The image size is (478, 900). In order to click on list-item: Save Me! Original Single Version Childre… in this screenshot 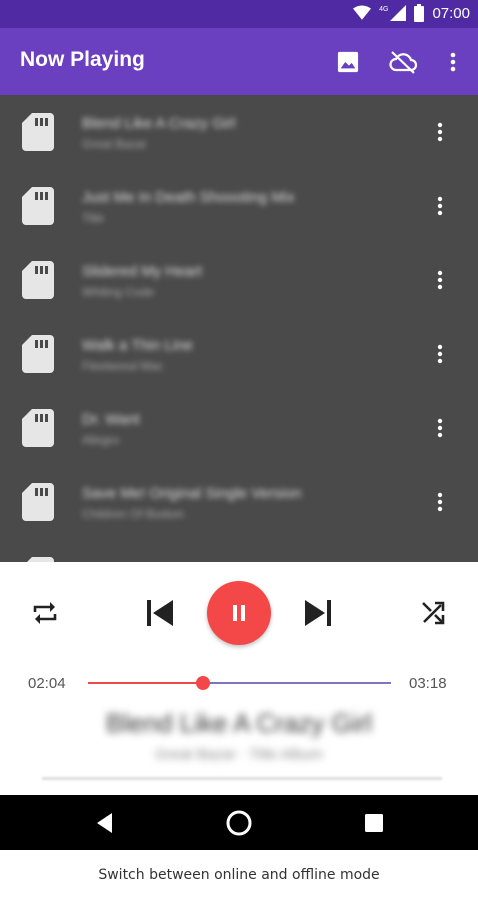, I will do `click(239, 502)`.